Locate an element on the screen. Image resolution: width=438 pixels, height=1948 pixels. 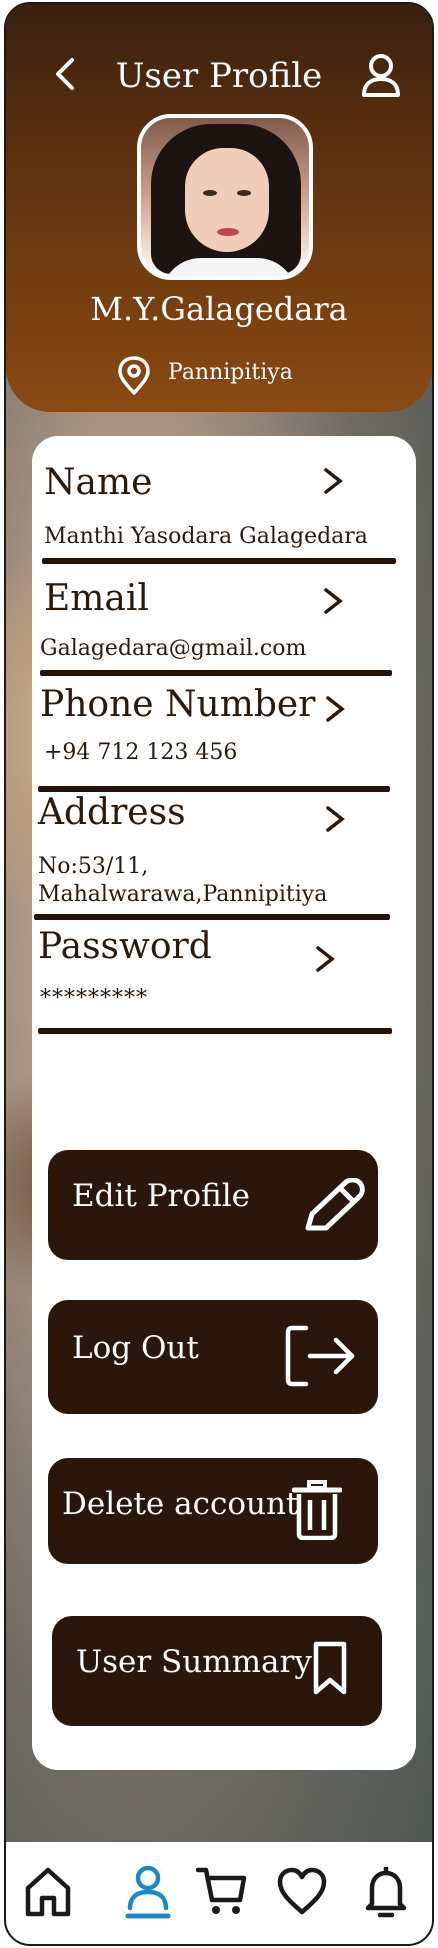
field-label: Phone Number is located at coordinates (178, 704).